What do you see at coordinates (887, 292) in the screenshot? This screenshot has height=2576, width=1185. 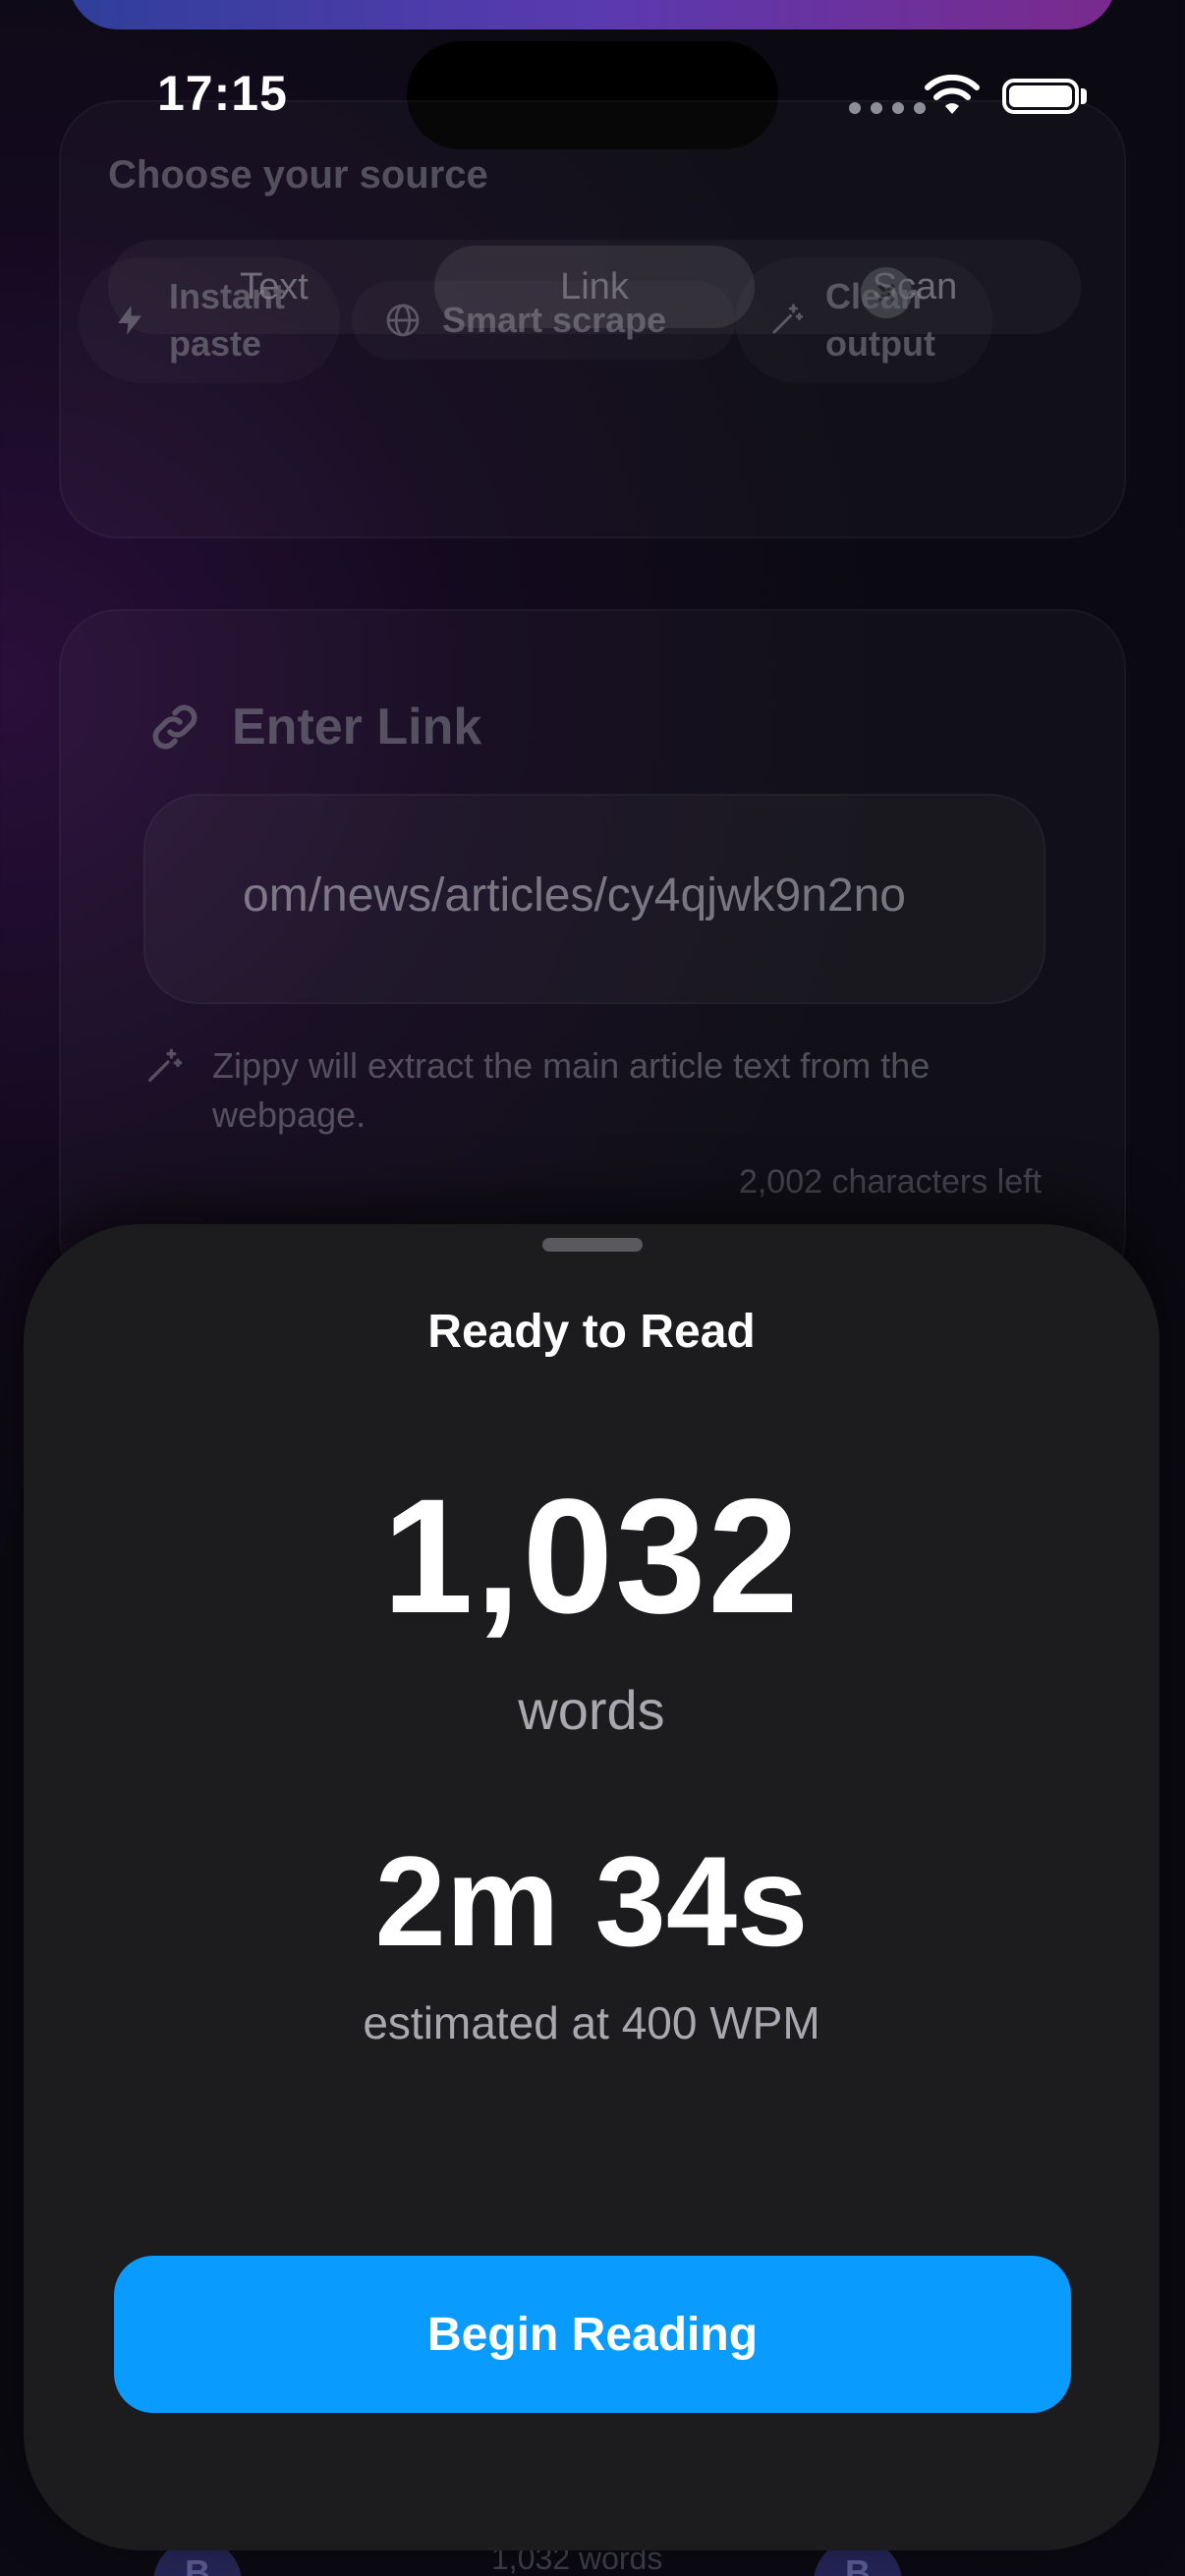 I see `clear-input-icon: ×` at bounding box center [887, 292].